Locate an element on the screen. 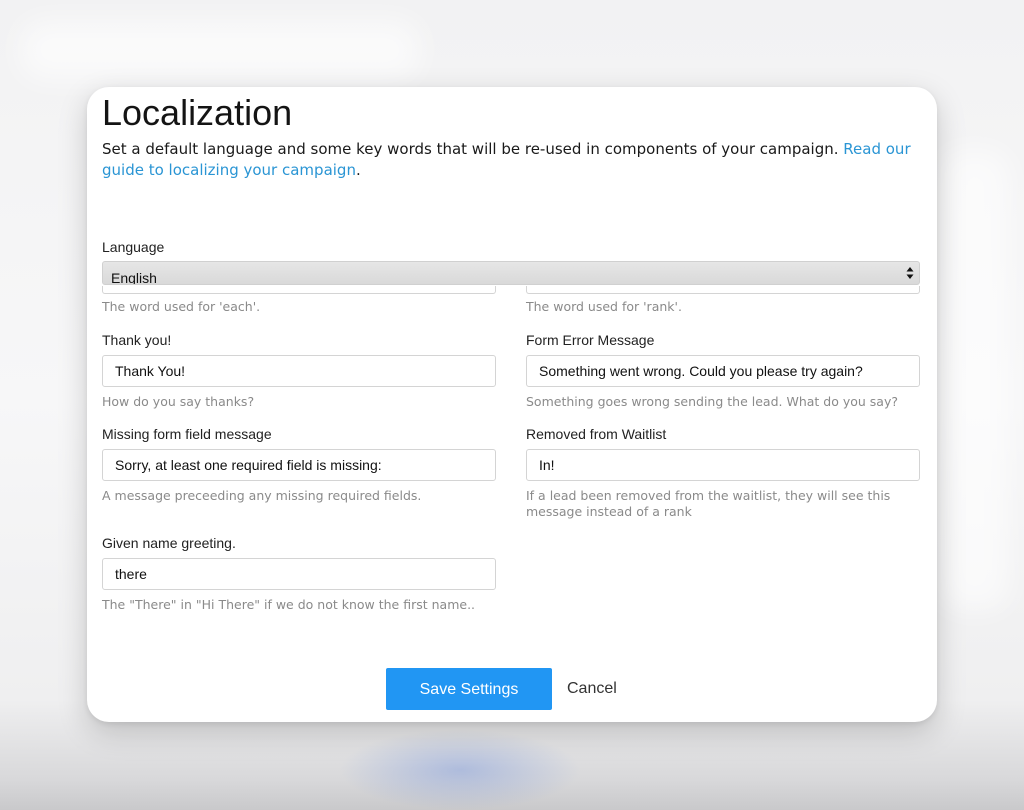 This screenshot has height=810, width=1024. thank-you-input: Thank You! is located at coordinates (299, 371).